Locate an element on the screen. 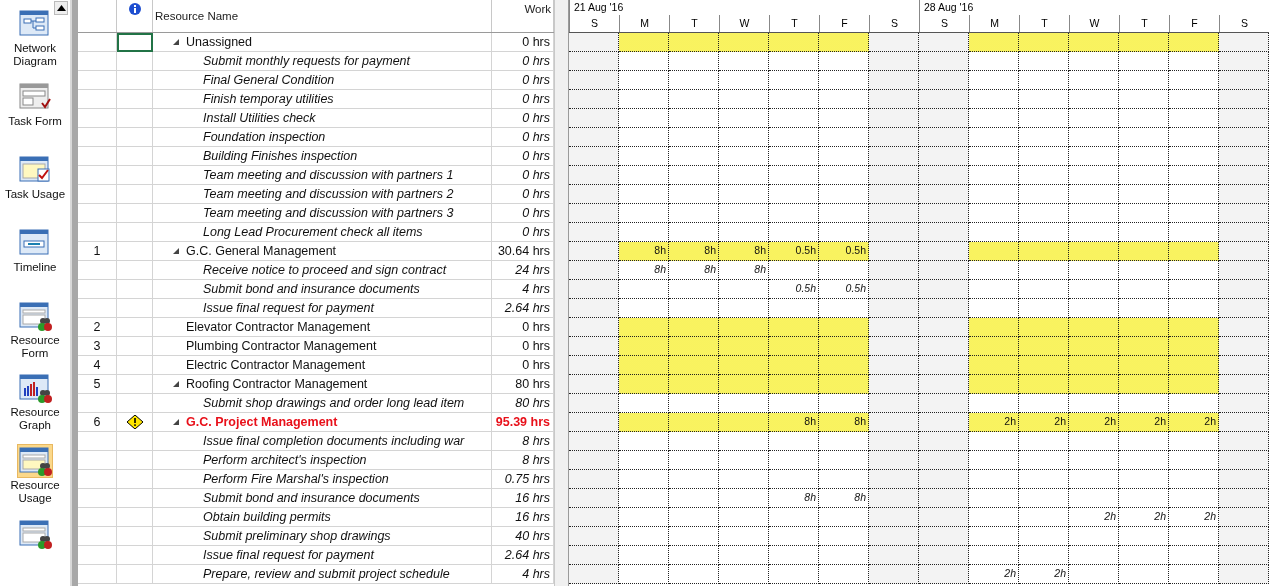  resource-name: Roofing Contractor Management is located at coordinates (277, 384).